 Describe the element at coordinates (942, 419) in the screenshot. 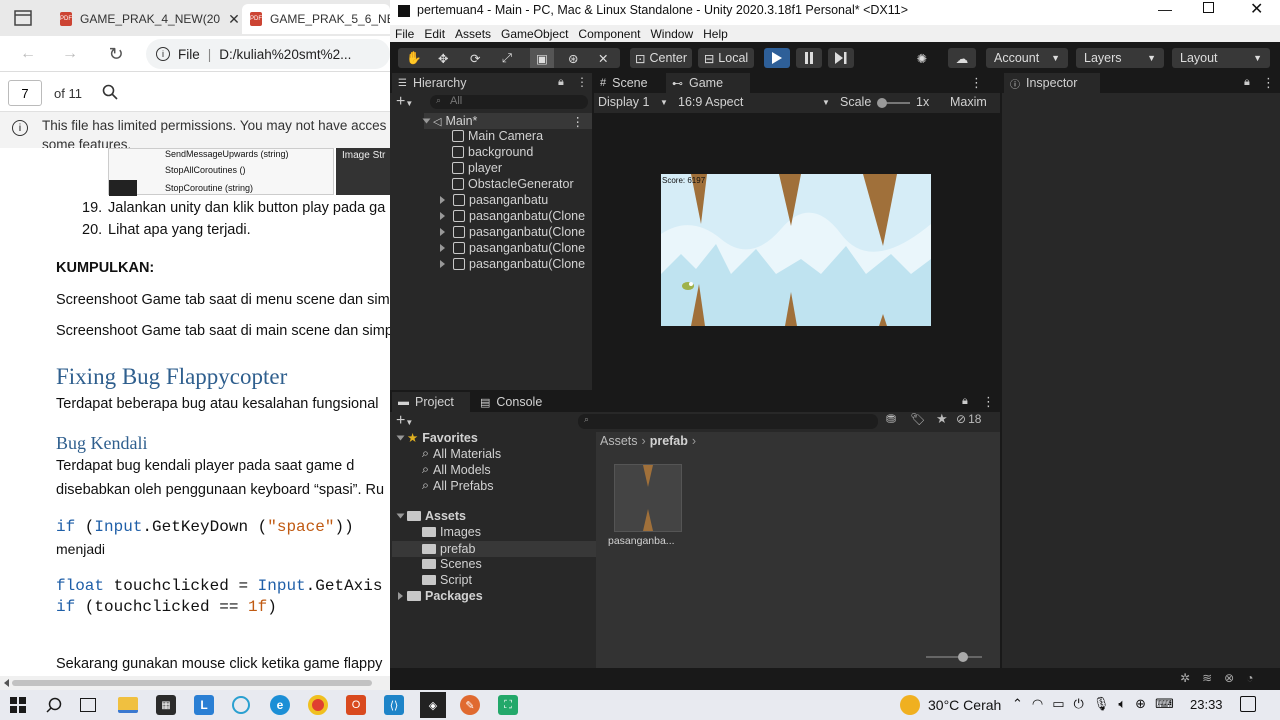

I see `star-icon: ★` at that location.